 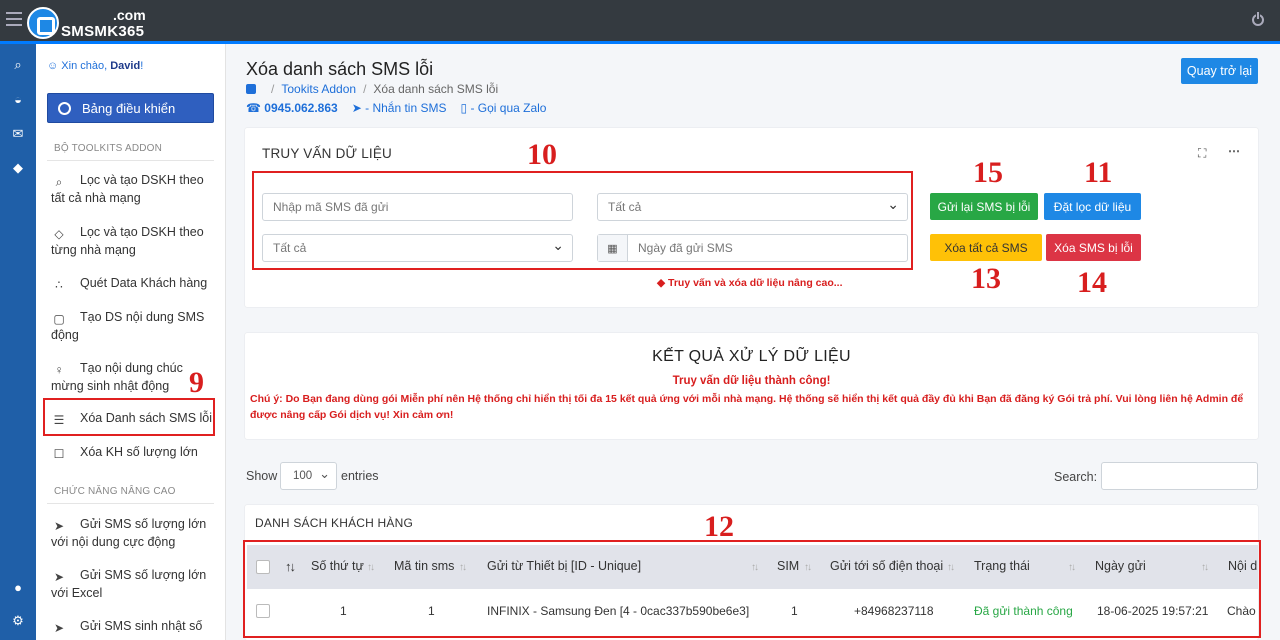 I want to click on top-navbar: .com SMSMK365, so click(x=640, y=22).